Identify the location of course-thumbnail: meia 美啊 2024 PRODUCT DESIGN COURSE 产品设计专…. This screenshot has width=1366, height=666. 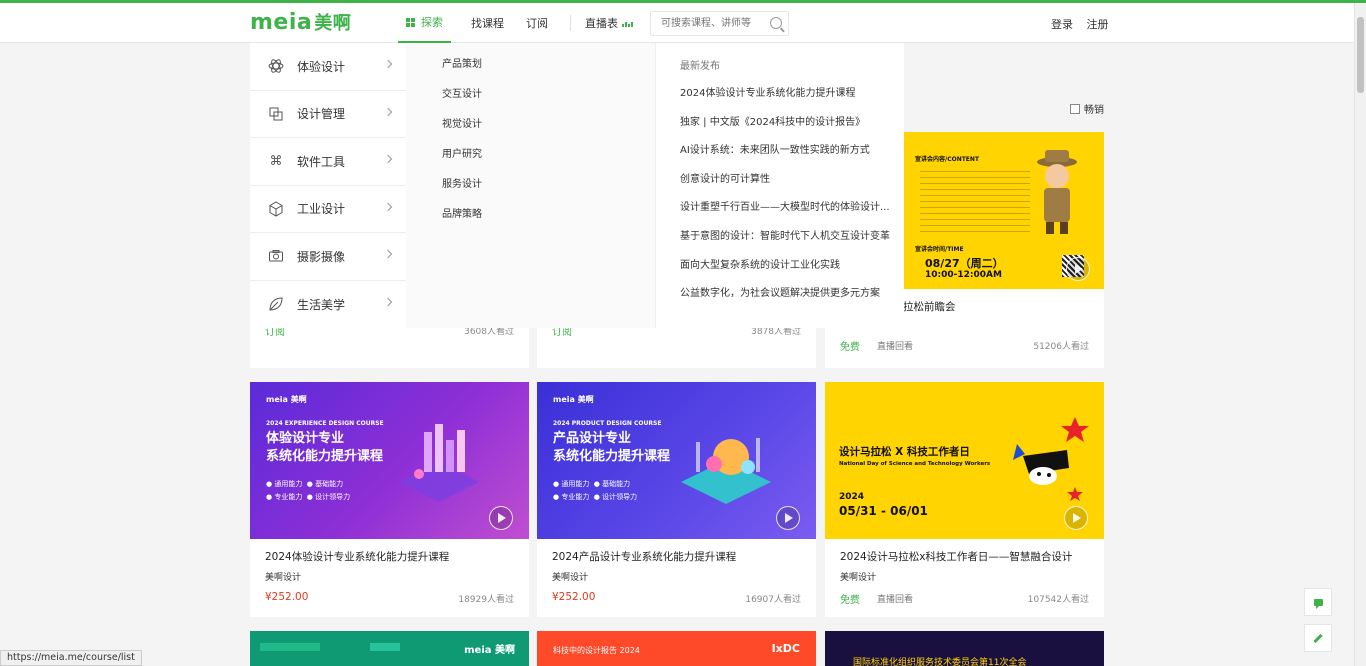
(676, 460).